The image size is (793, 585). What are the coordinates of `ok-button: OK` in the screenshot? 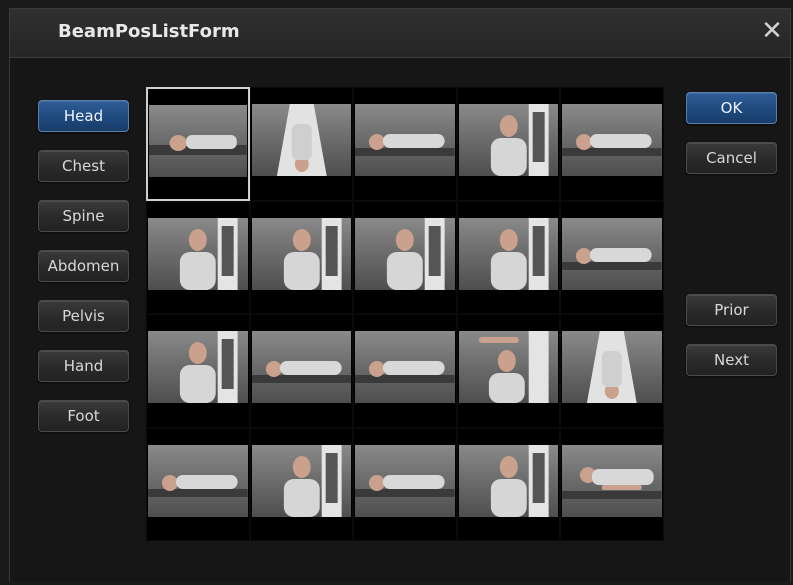 It's located at (731, 108).